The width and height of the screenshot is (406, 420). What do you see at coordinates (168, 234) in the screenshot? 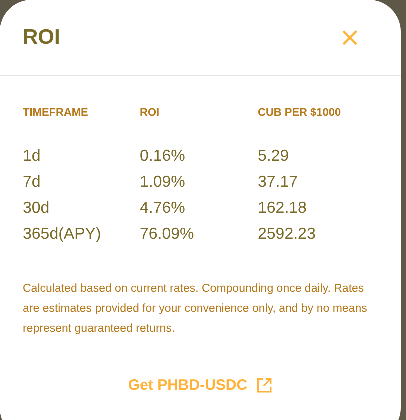
I see `table-cell-text: 76.09%` at bounding box center [168, 234].